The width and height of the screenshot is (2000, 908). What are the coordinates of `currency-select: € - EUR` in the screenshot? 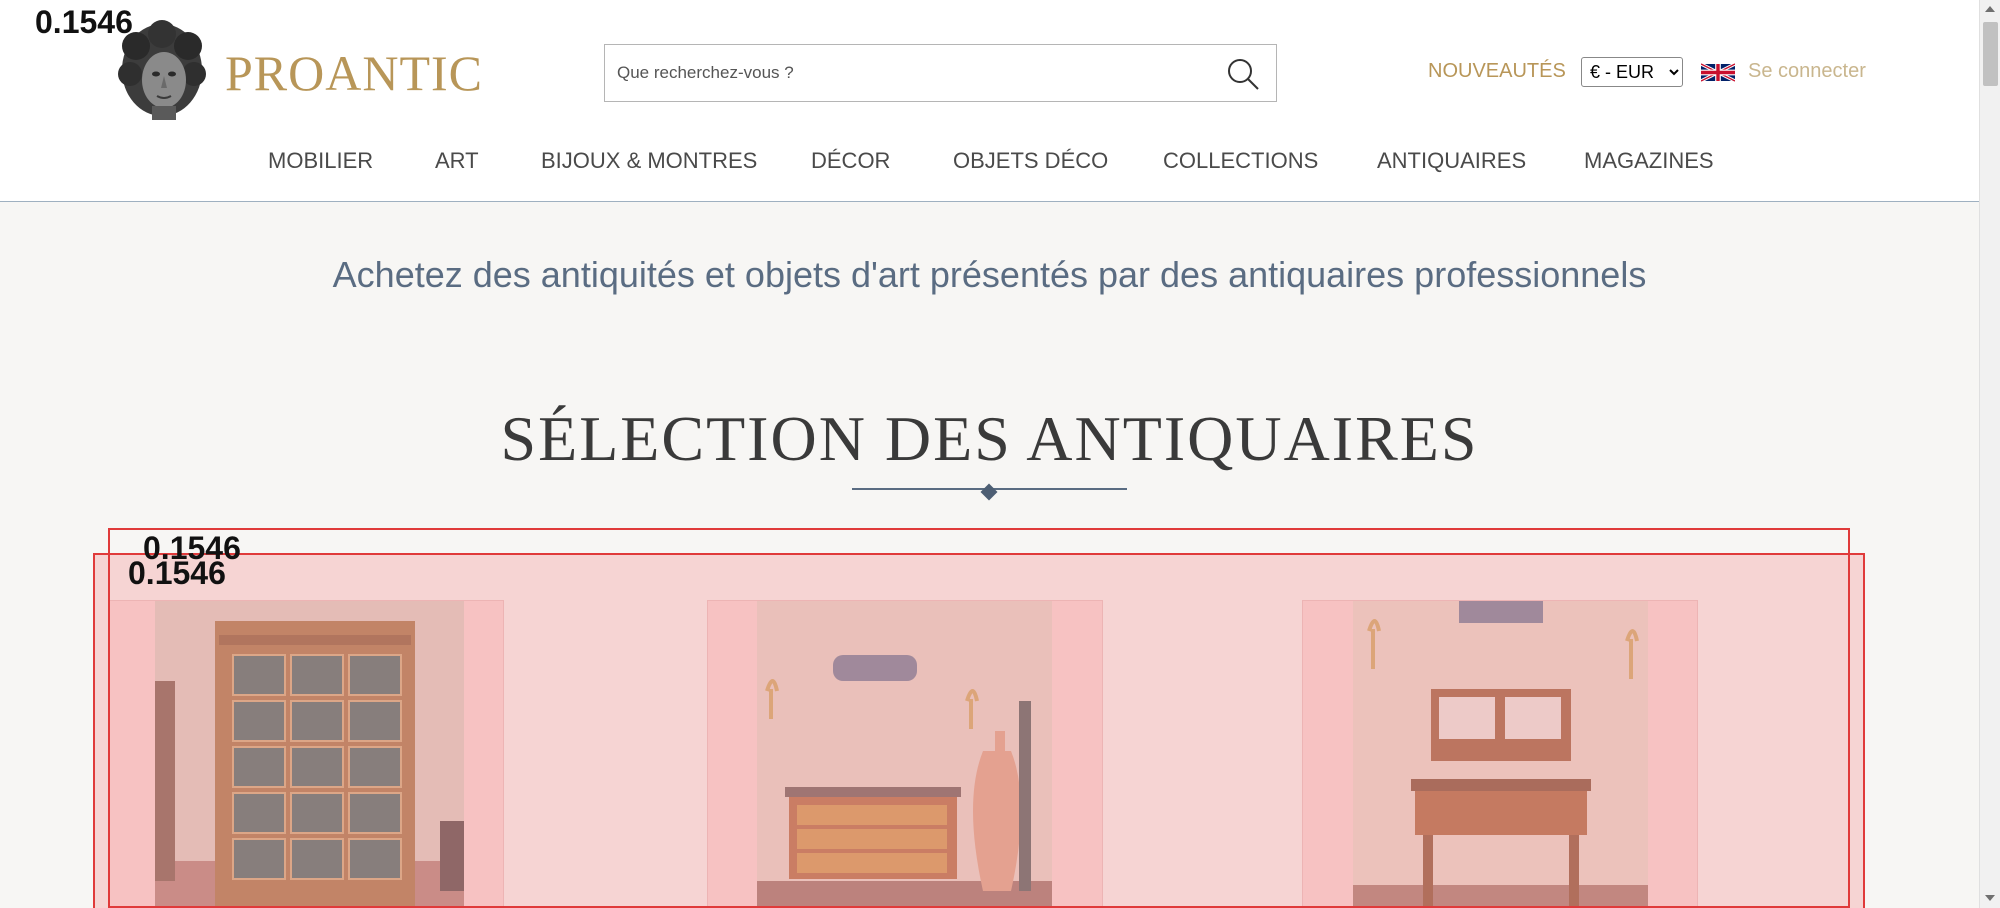 It's located at (1632, 72).